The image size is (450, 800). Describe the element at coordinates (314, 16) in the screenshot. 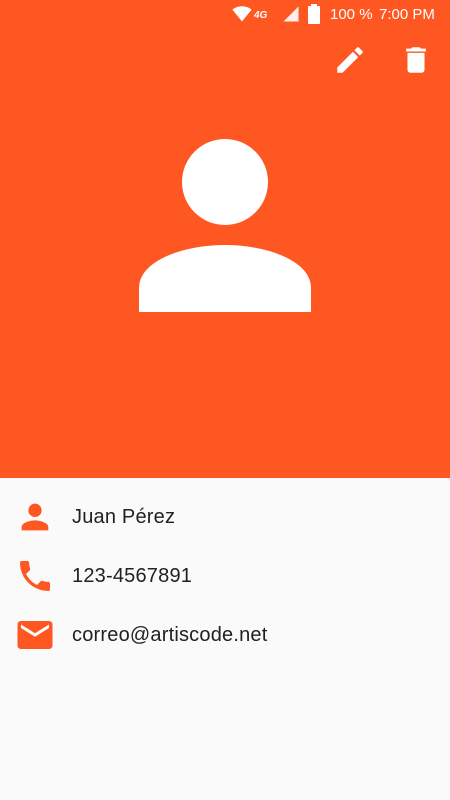

I see `battery-icon` at that location.